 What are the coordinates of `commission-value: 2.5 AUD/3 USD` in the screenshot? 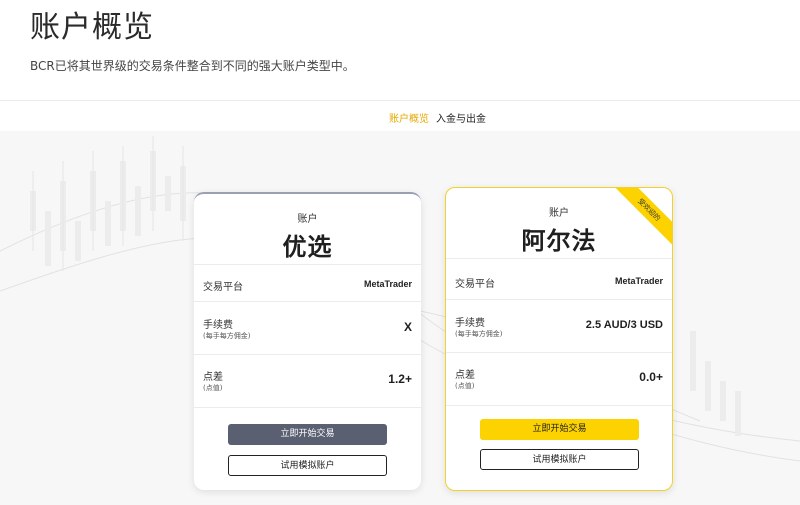 It's located at (624, 325).